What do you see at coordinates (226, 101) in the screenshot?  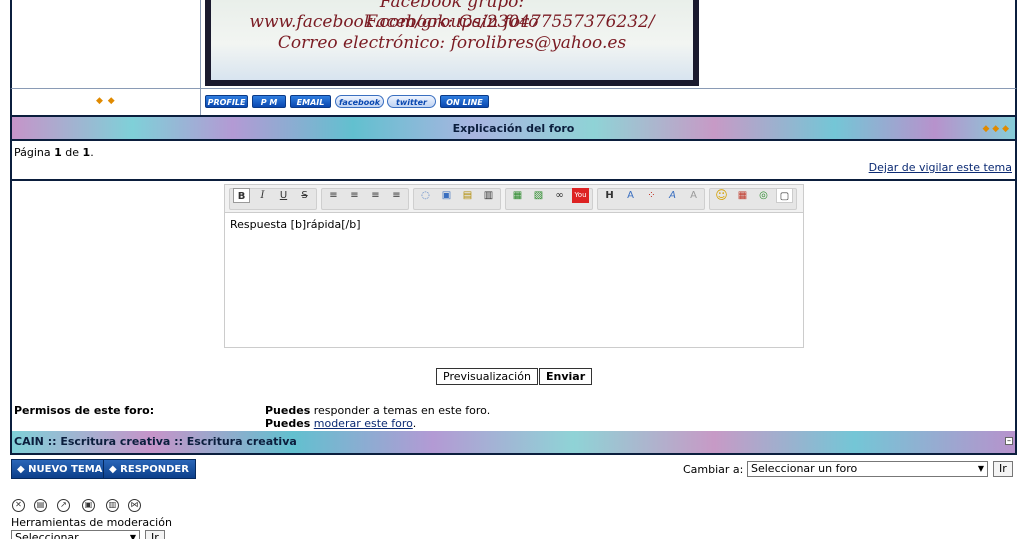 I see `profile-button: PROFILE` at bounding box center [226, 101].